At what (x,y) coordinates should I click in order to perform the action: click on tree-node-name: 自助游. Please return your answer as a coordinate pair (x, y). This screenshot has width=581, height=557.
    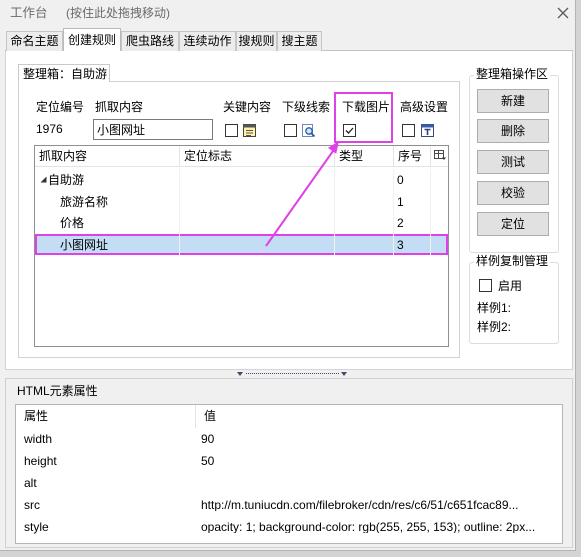
    Looking at the image, I should click on (66, 180).